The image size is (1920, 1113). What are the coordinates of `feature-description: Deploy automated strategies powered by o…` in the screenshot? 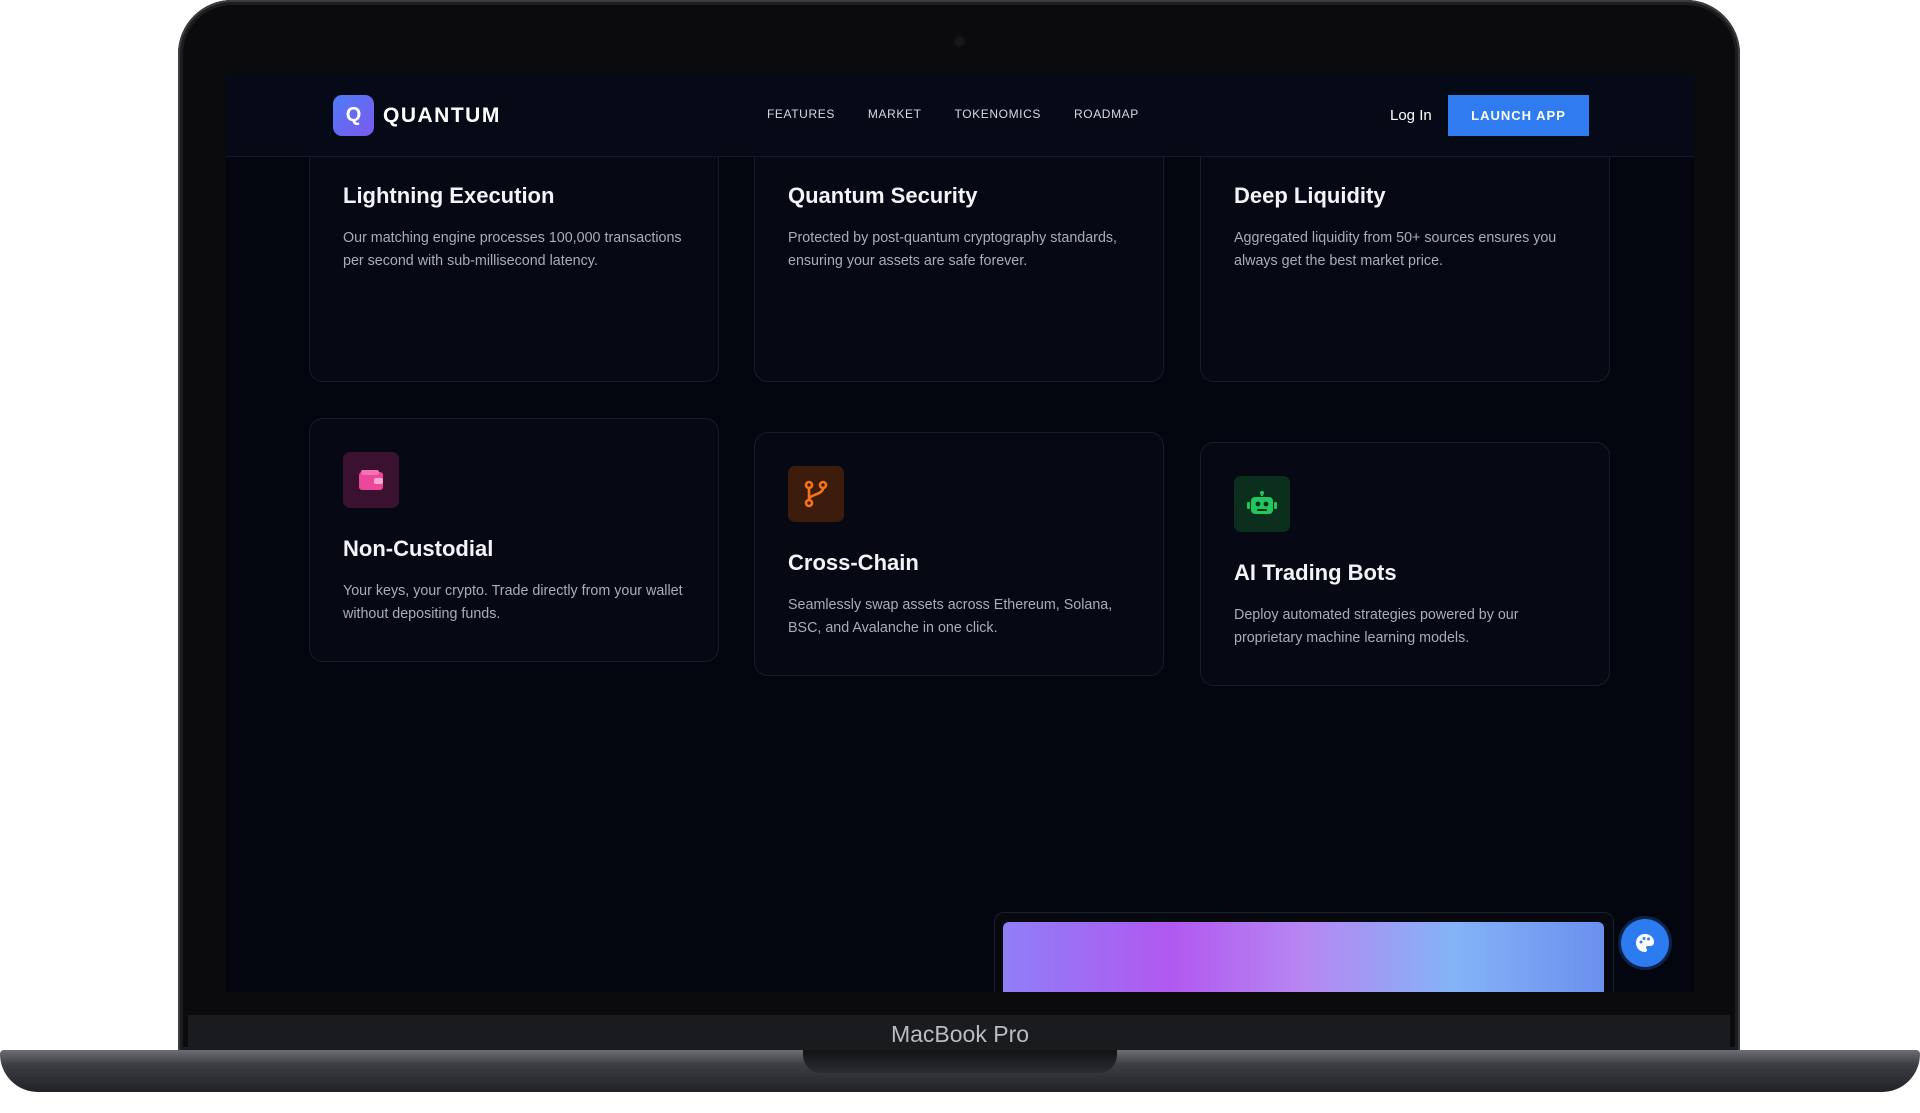 It's located at (1376, 626).